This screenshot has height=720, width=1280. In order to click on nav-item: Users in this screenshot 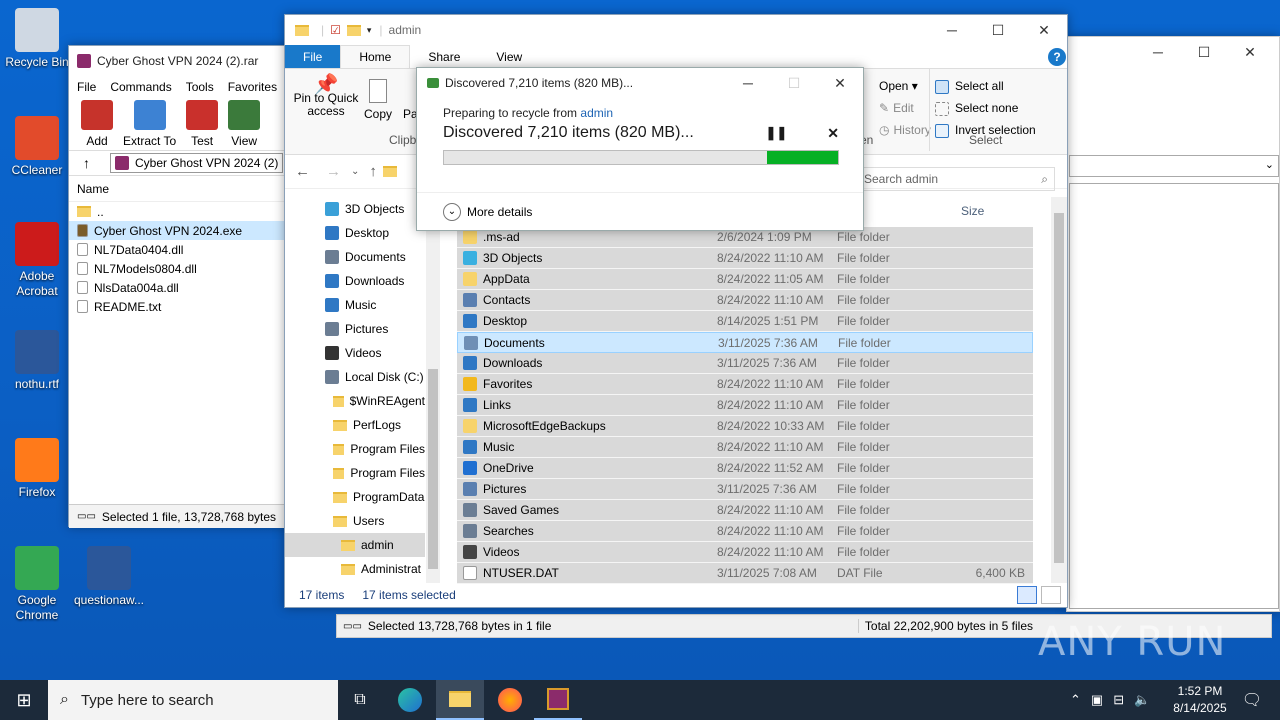, I will do `click(355, 521)`.